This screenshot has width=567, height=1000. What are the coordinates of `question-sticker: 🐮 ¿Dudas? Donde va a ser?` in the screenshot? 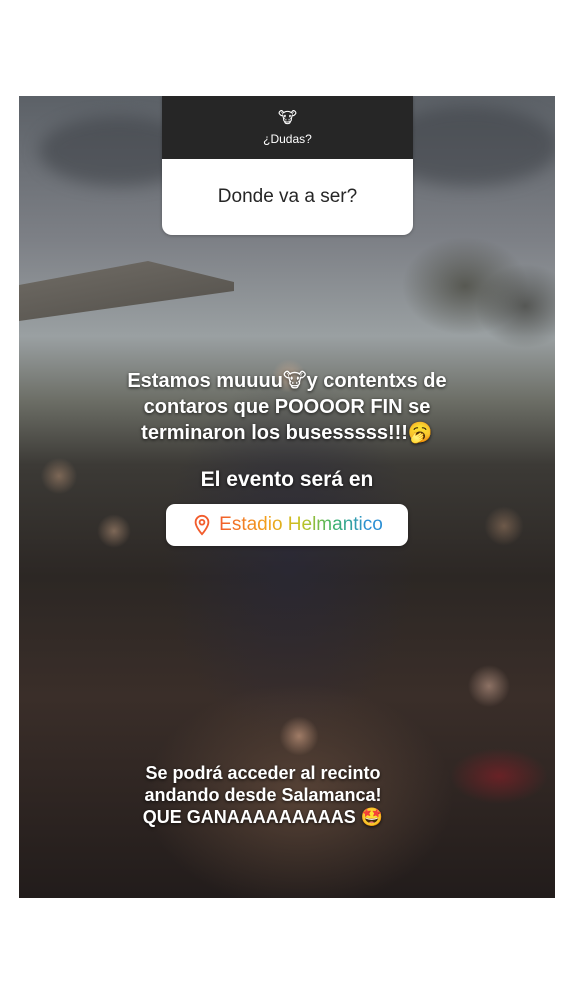 It's located at (287, 165).